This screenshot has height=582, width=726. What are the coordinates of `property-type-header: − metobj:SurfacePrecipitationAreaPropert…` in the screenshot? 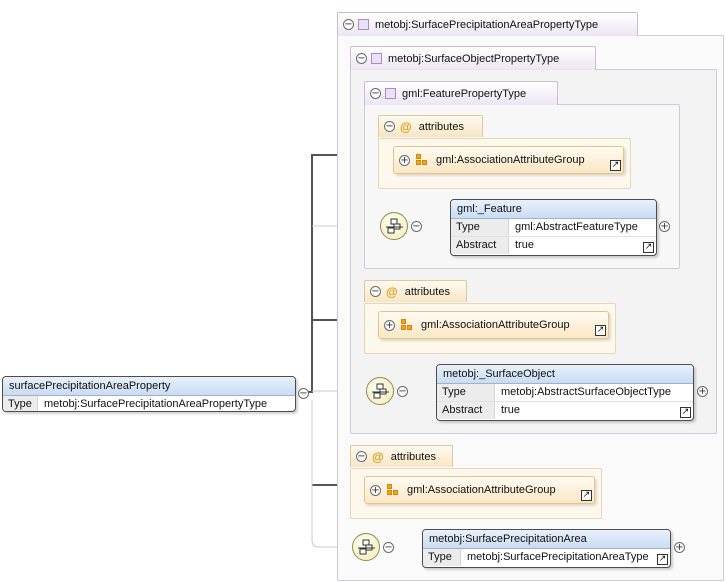 It's located at (487, 24).